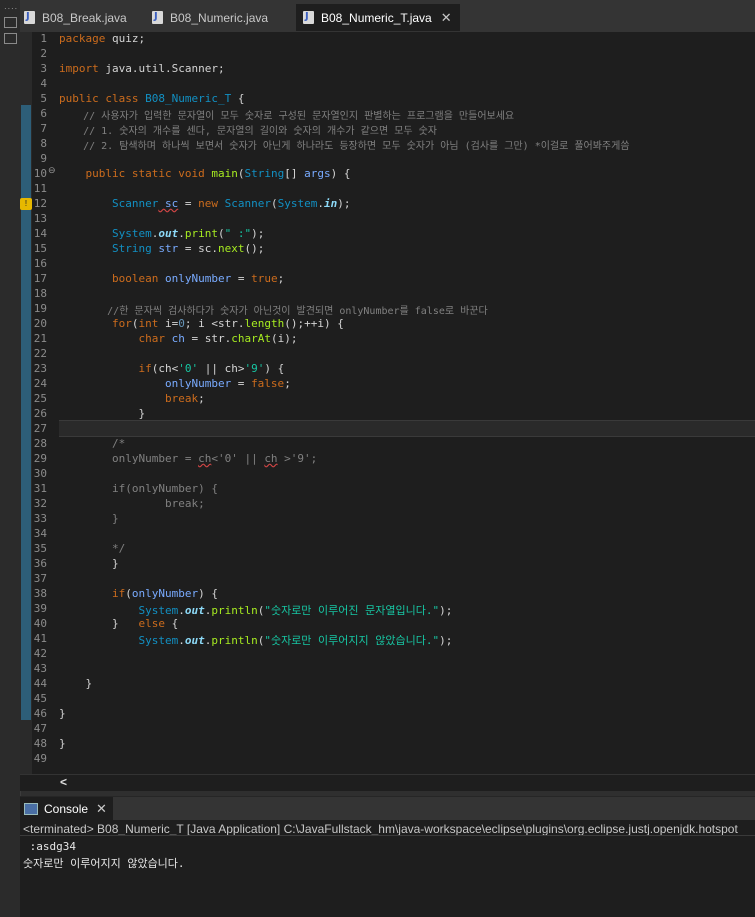 This screenshot has width=755, height=917. I want to click on console-divider, so click(387, 835).